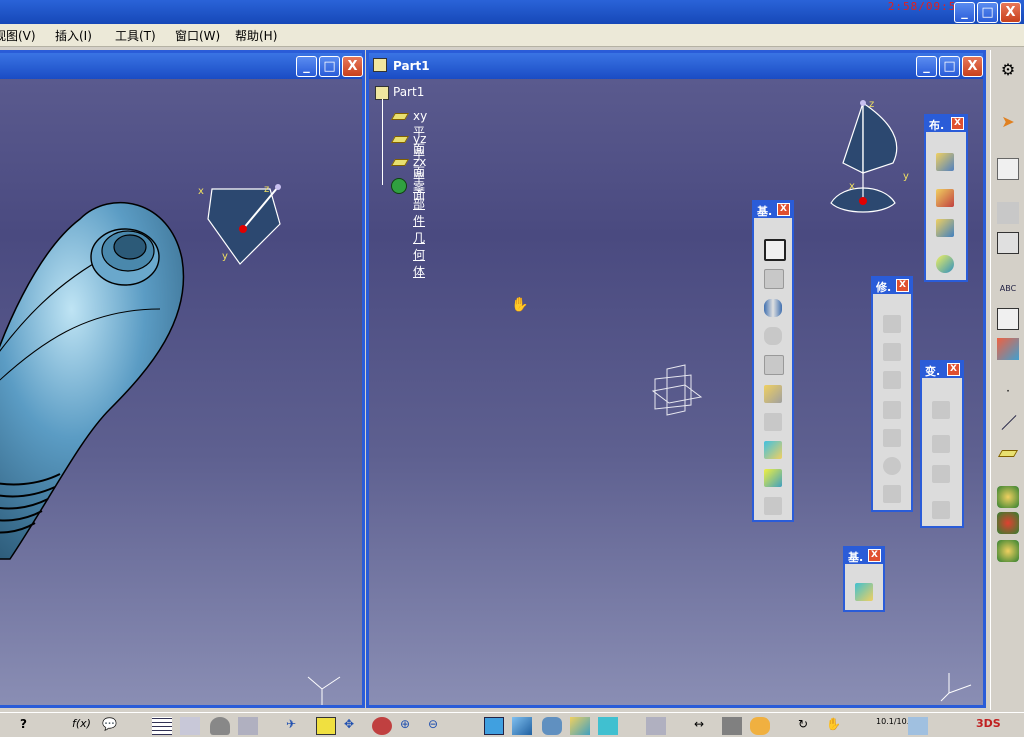  I want to click on toolbar-sketch-based: 基. X, so click(773, 361).